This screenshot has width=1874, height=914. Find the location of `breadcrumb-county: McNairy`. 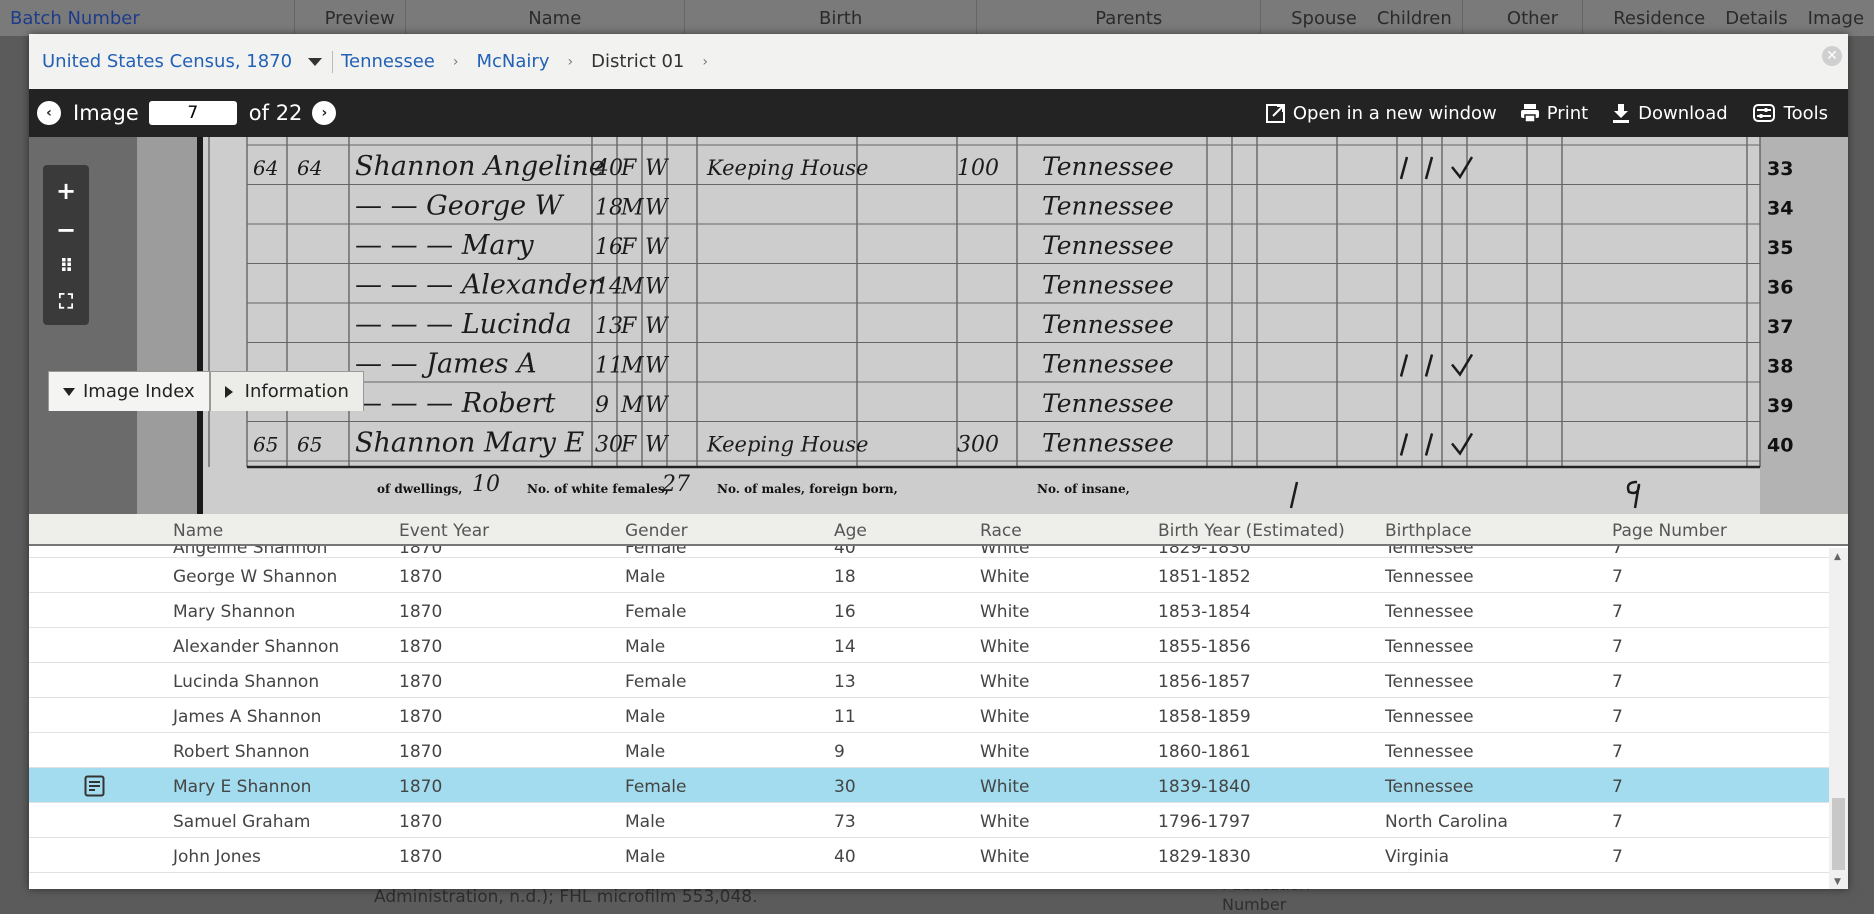

breadcrumb-county: McNairy is located at coordinates (513, 61).